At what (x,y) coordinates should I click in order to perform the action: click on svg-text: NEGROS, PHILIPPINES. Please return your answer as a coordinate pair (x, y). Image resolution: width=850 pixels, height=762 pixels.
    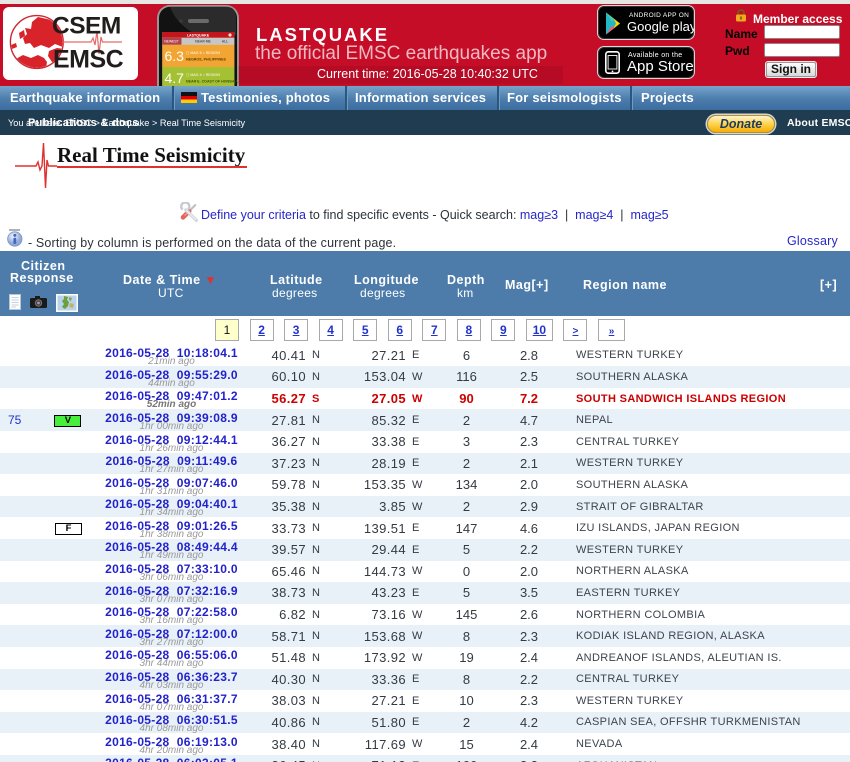
    Looking at the image, I should click on (206, 60).